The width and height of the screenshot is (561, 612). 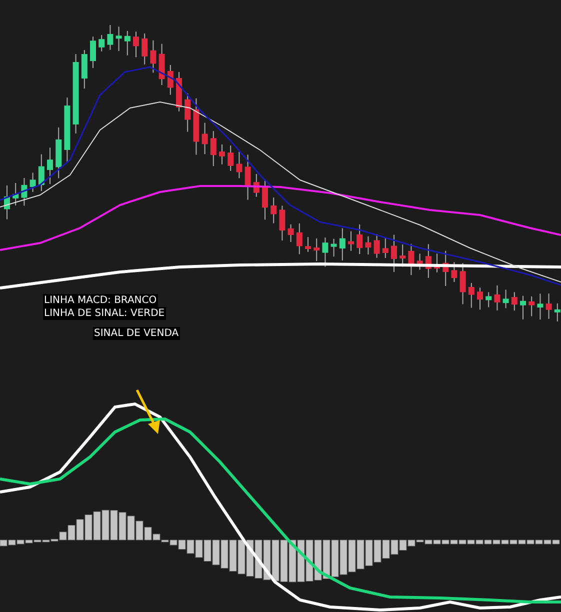 I want to click on legend-text: LINHA MACD: BRANCO, so click(x=100, y=300).